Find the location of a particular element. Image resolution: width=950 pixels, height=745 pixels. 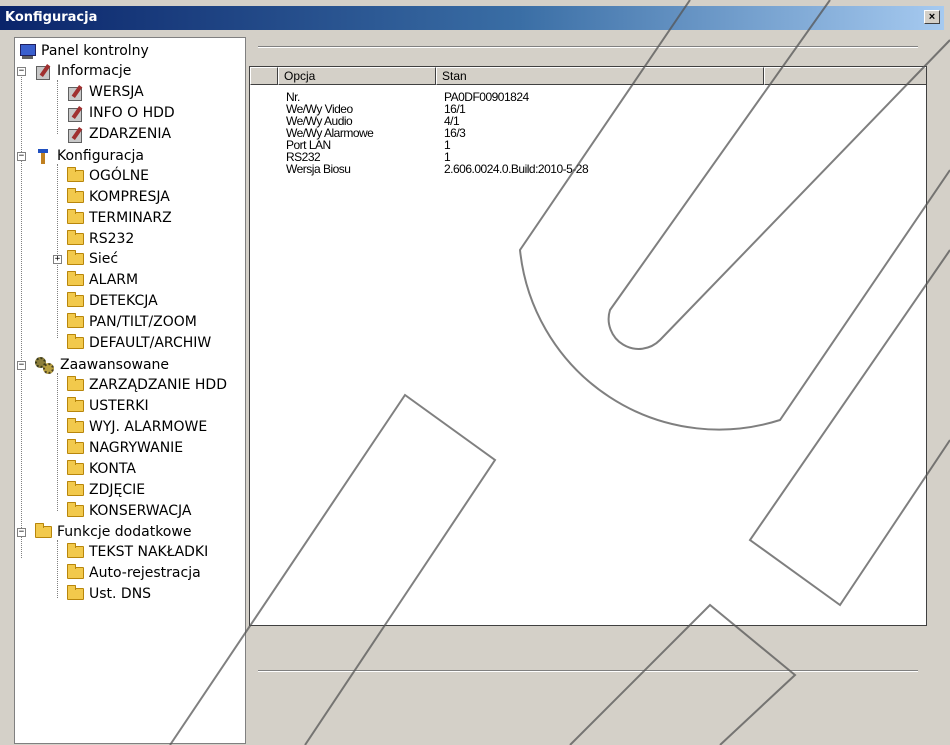

tree-item-label: Sieć is located at coordinates (104, 259).